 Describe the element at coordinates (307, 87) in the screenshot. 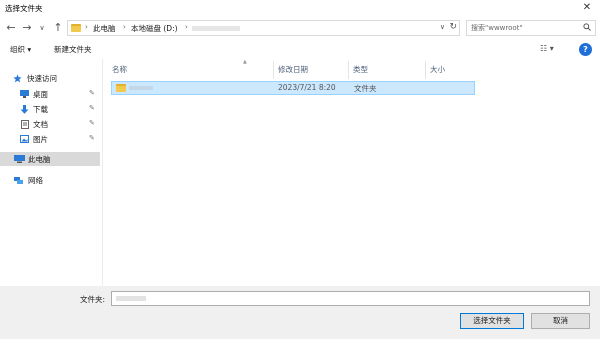

I see `row-date: 2023/7/21 8:20` at that location.